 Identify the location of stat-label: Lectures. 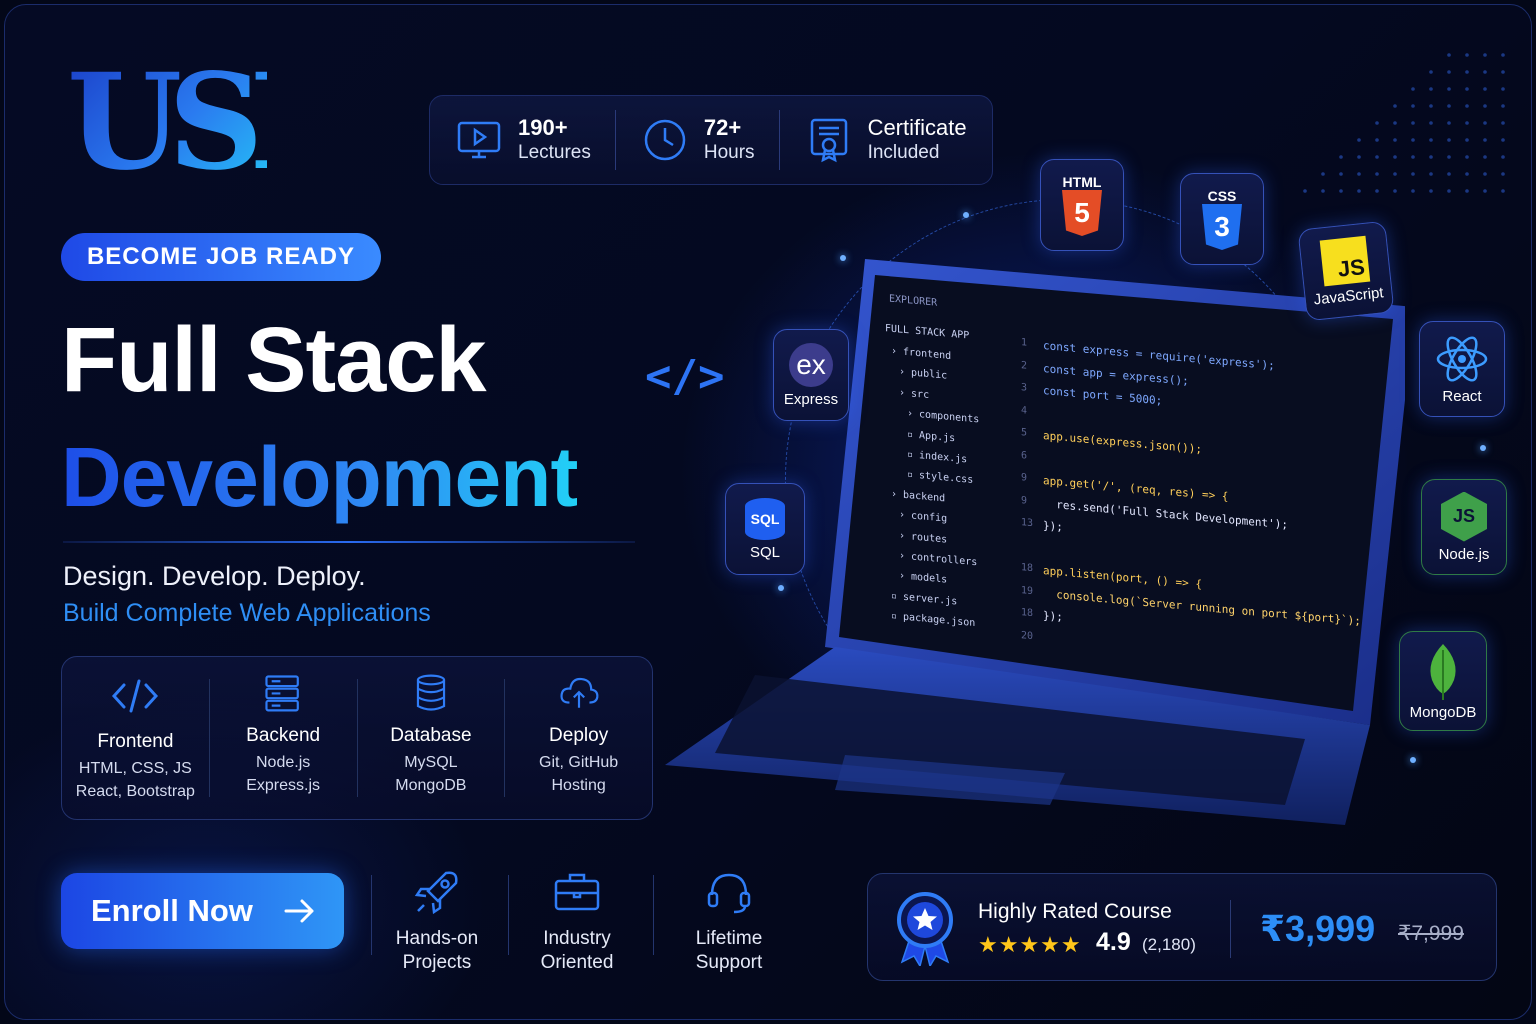
(554, 152).